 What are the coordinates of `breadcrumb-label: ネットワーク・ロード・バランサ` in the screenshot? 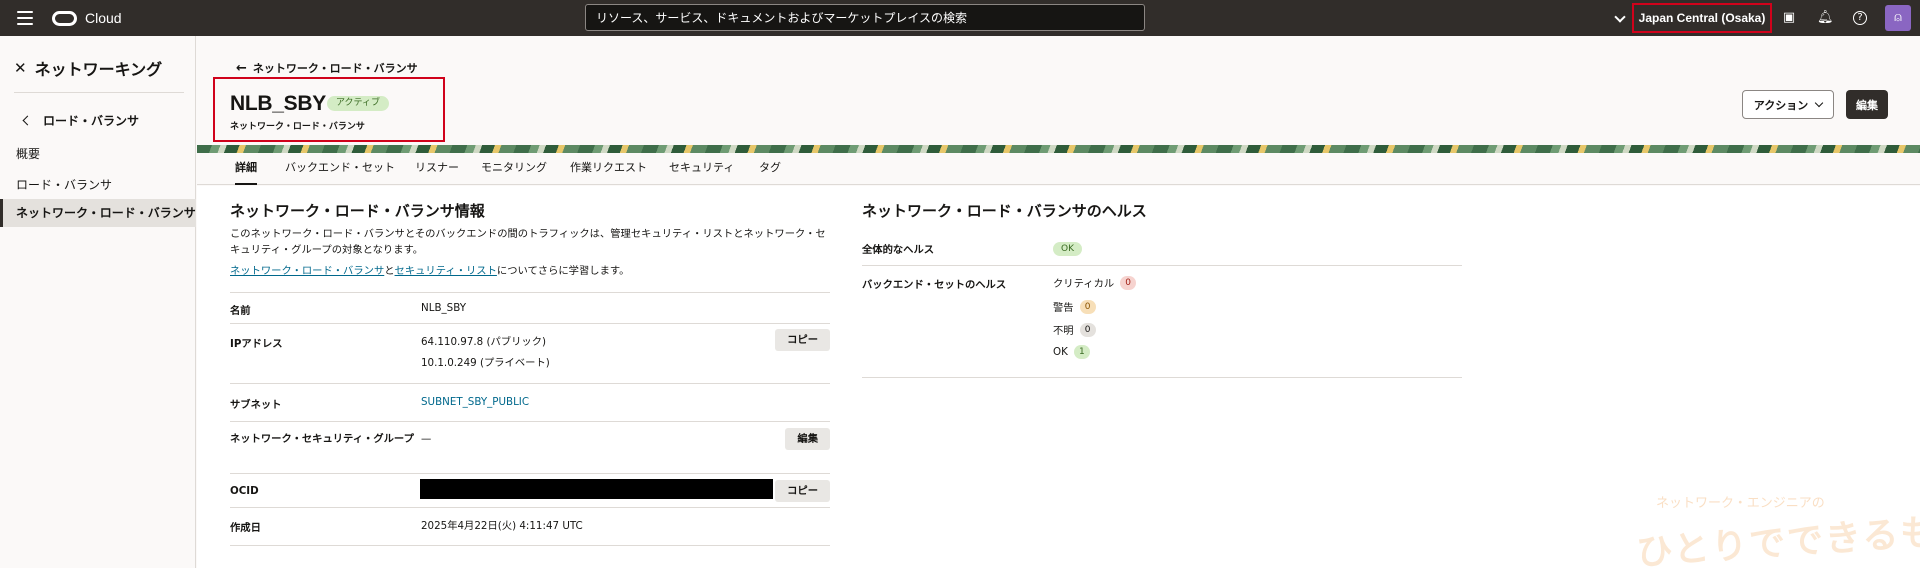 It's located at (335, 68).